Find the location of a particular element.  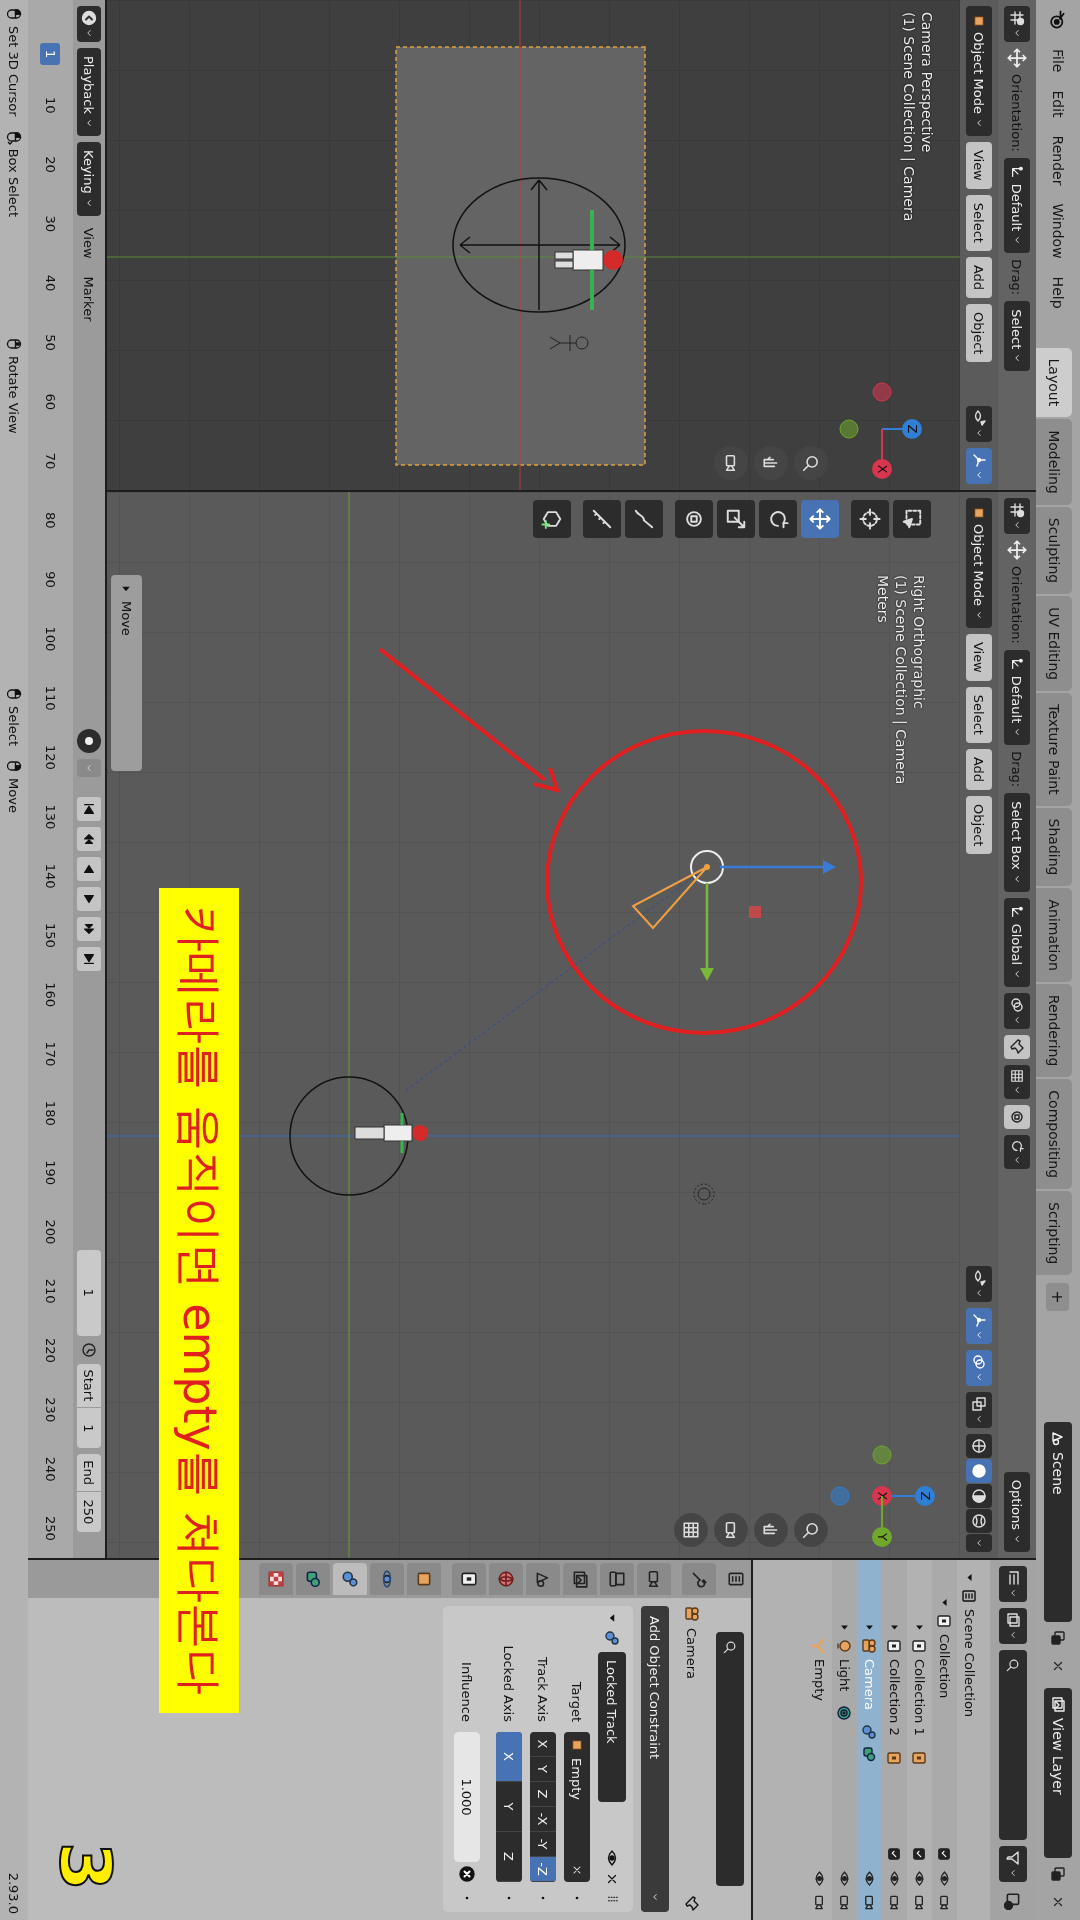

outliner-item-label: Scene Collection is located at coordinates (969, 1663).